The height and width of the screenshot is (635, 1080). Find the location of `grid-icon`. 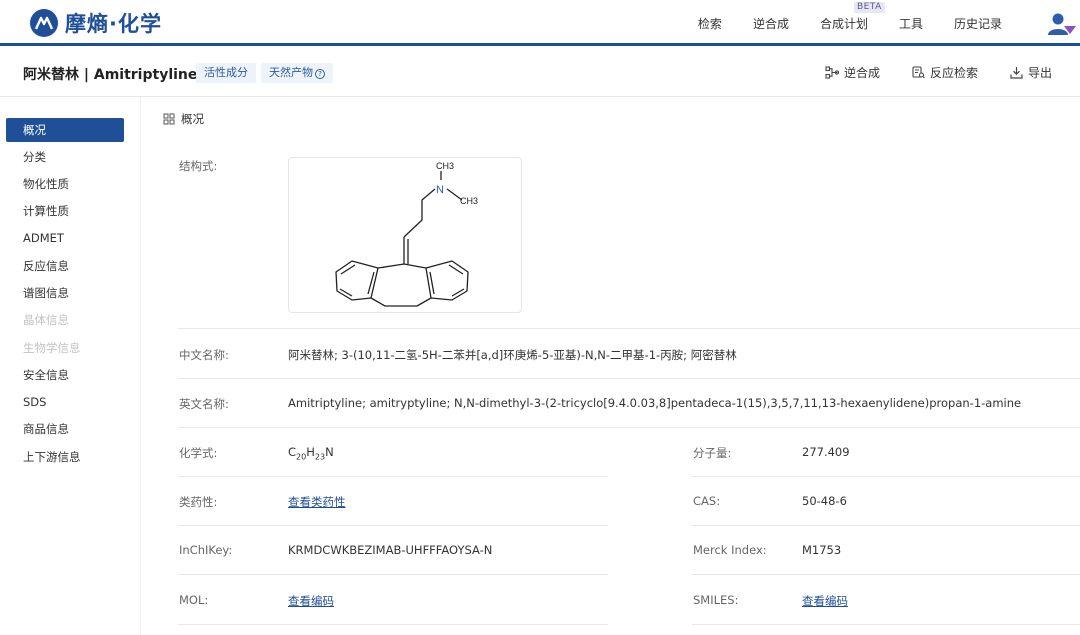

grid-icon is located at coordinates (169, 119).